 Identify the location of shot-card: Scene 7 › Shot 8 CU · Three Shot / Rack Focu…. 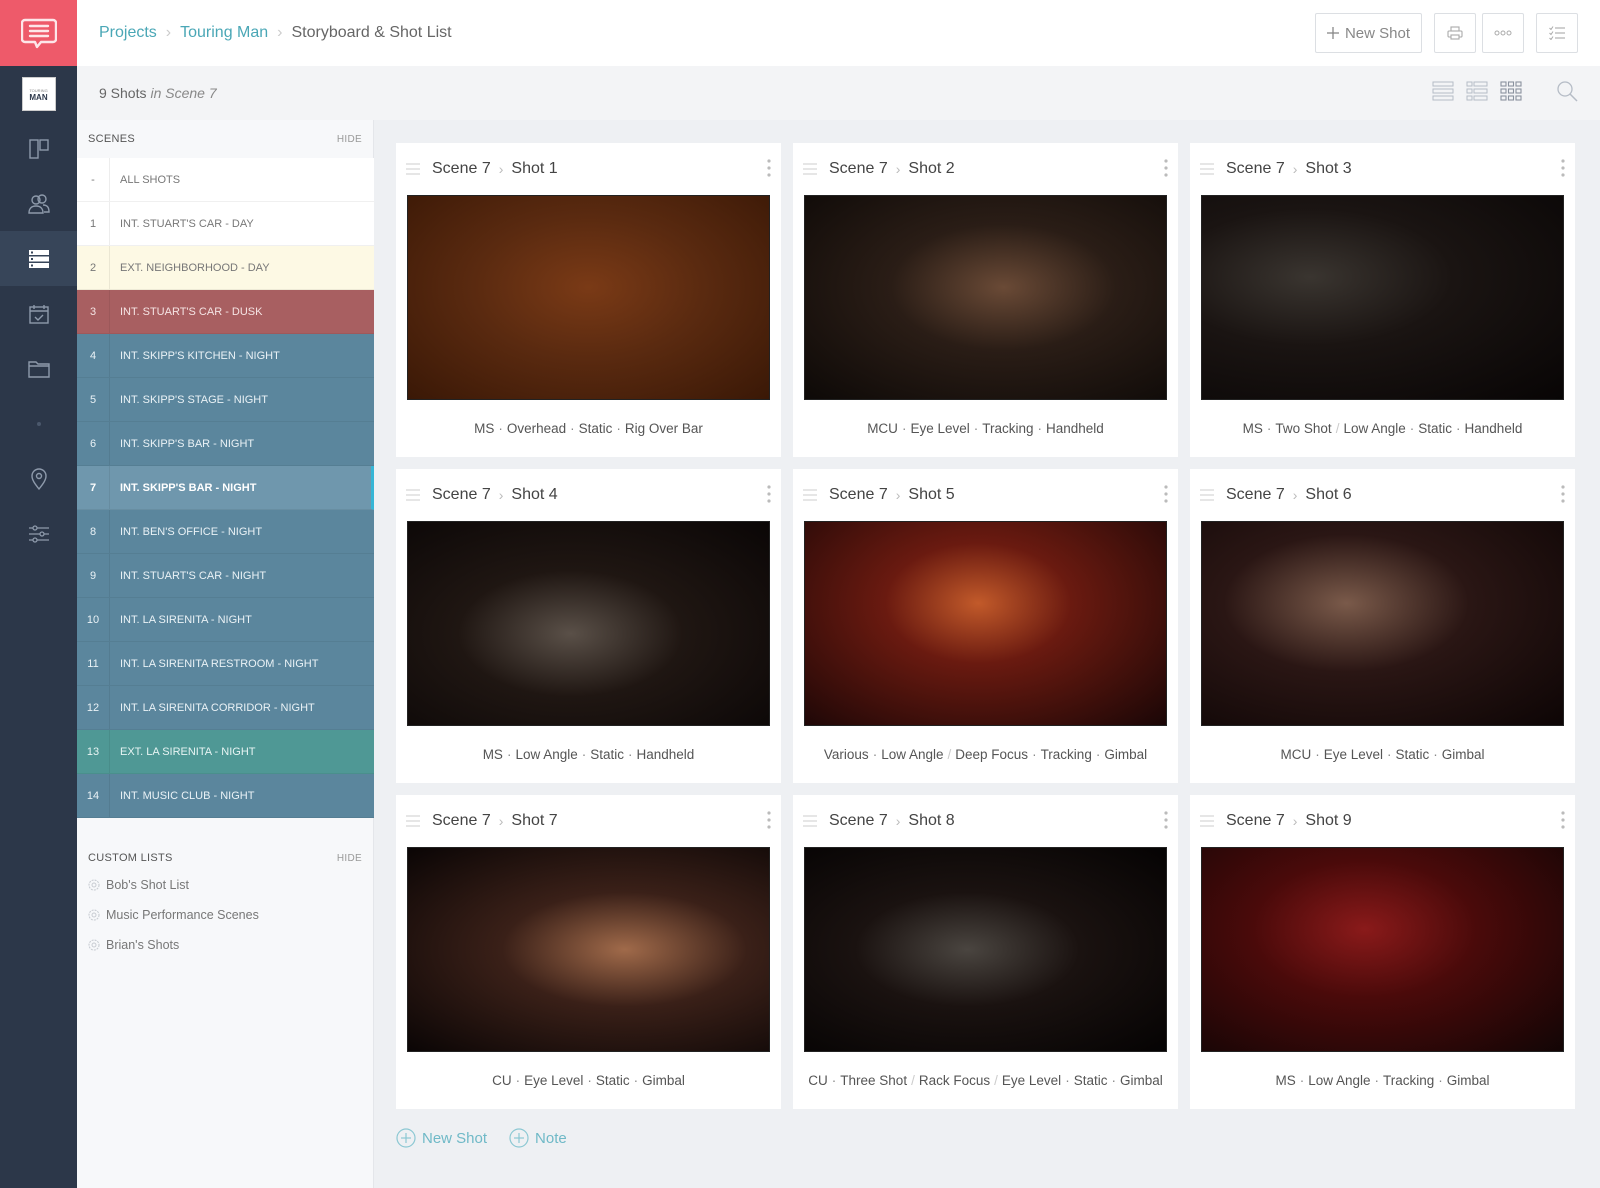
(985, 952).